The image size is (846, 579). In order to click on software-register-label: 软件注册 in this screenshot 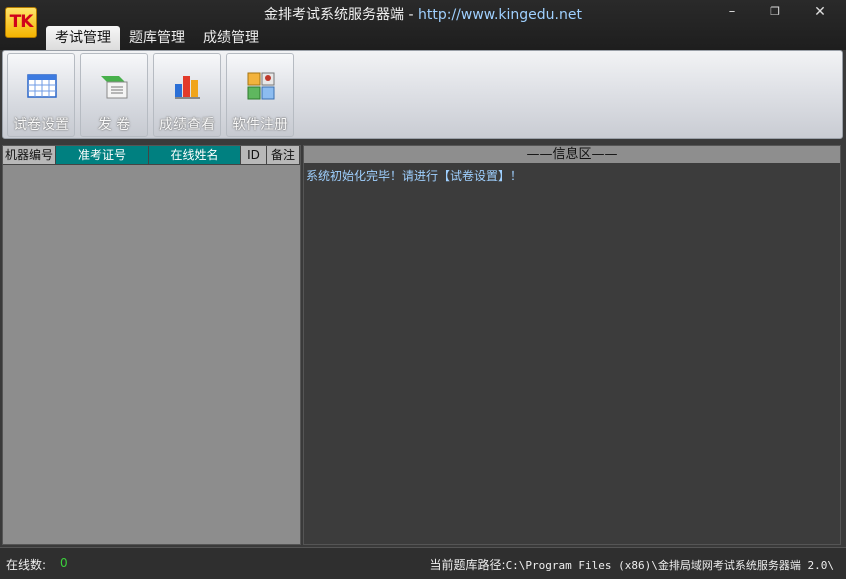, I will do `click(260, 125)`.